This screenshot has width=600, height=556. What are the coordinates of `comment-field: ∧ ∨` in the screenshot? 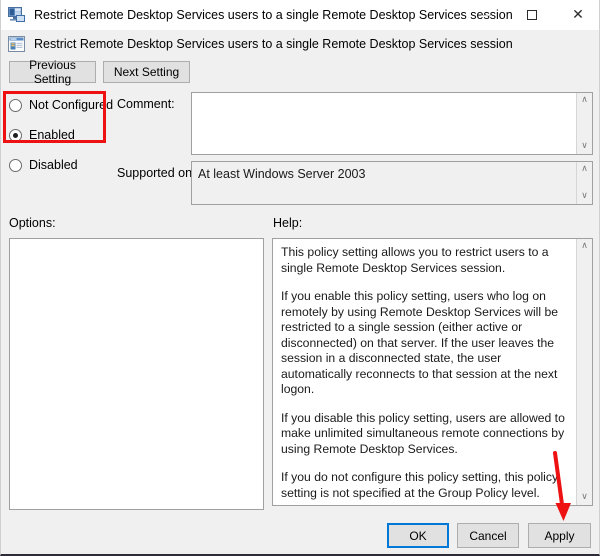 It's located at (392, 123).